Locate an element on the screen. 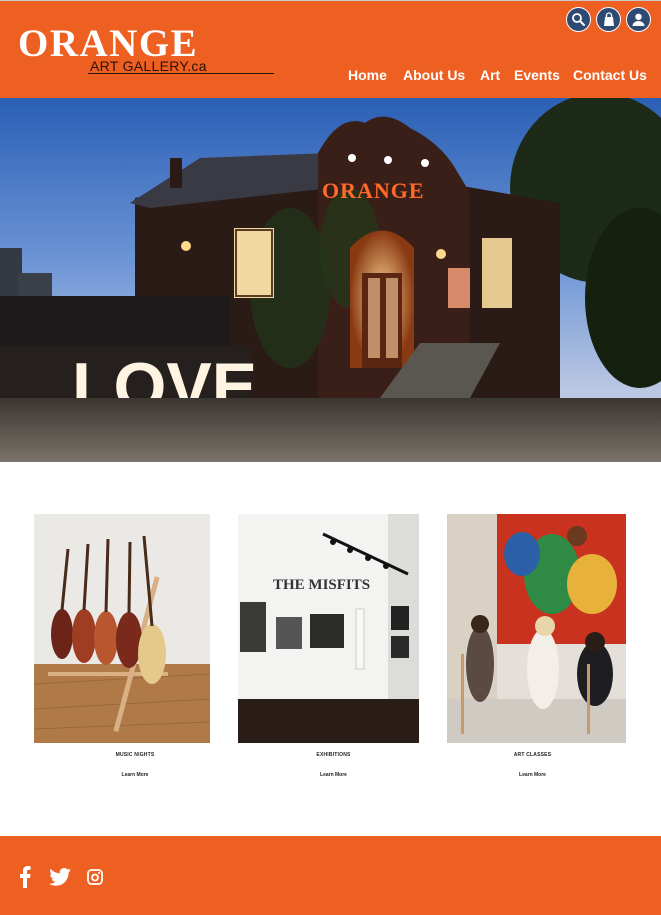  cart-button is located at coordinates (608, 19).